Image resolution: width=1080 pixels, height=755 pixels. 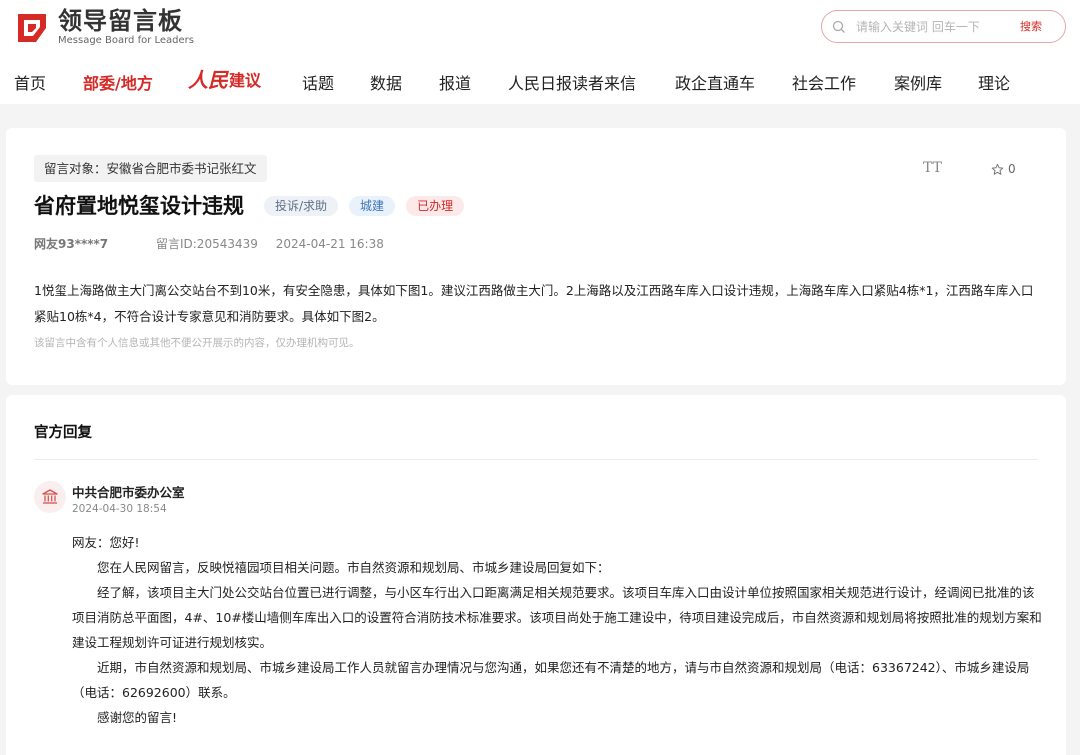 What do you see at coordinates (137, 717) in the screenshot?
I see `reply-paragraph: 感谢您的留言!` at bounding box center [137, 717].